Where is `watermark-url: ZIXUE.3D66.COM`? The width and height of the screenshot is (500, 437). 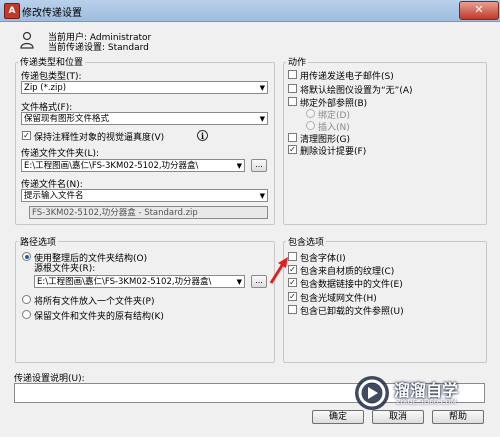 watermark-url: ZIXUE.3D66.COM is located at coordinates (426, 402).